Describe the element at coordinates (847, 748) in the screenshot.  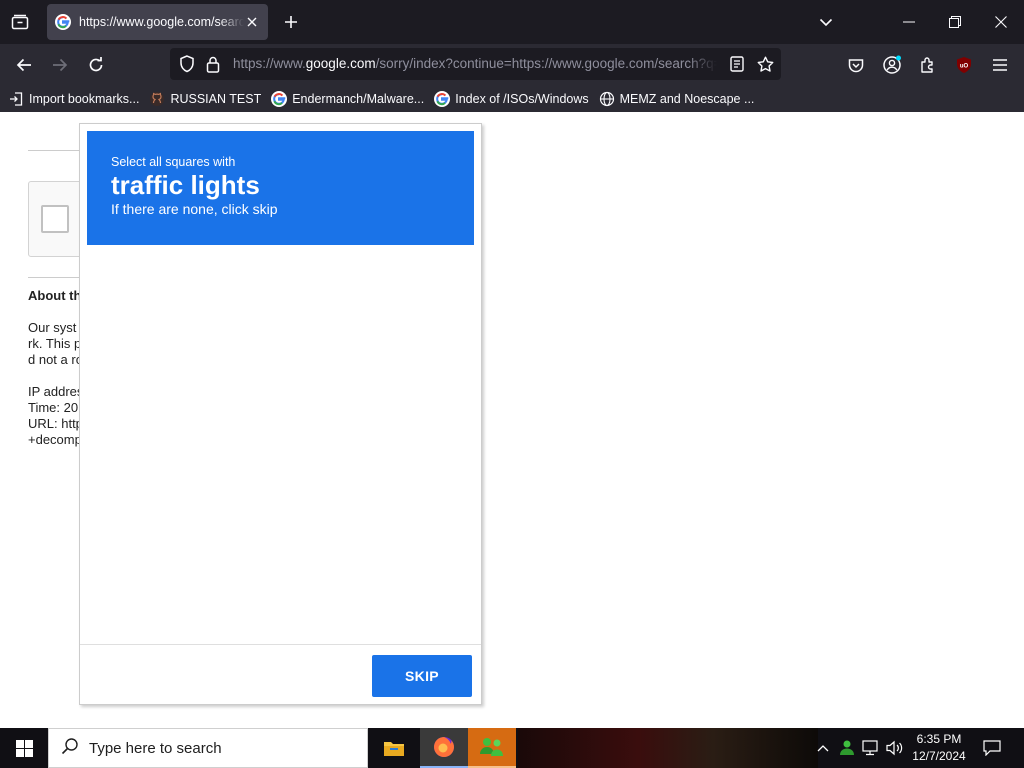
I see `people-icon` at that location.